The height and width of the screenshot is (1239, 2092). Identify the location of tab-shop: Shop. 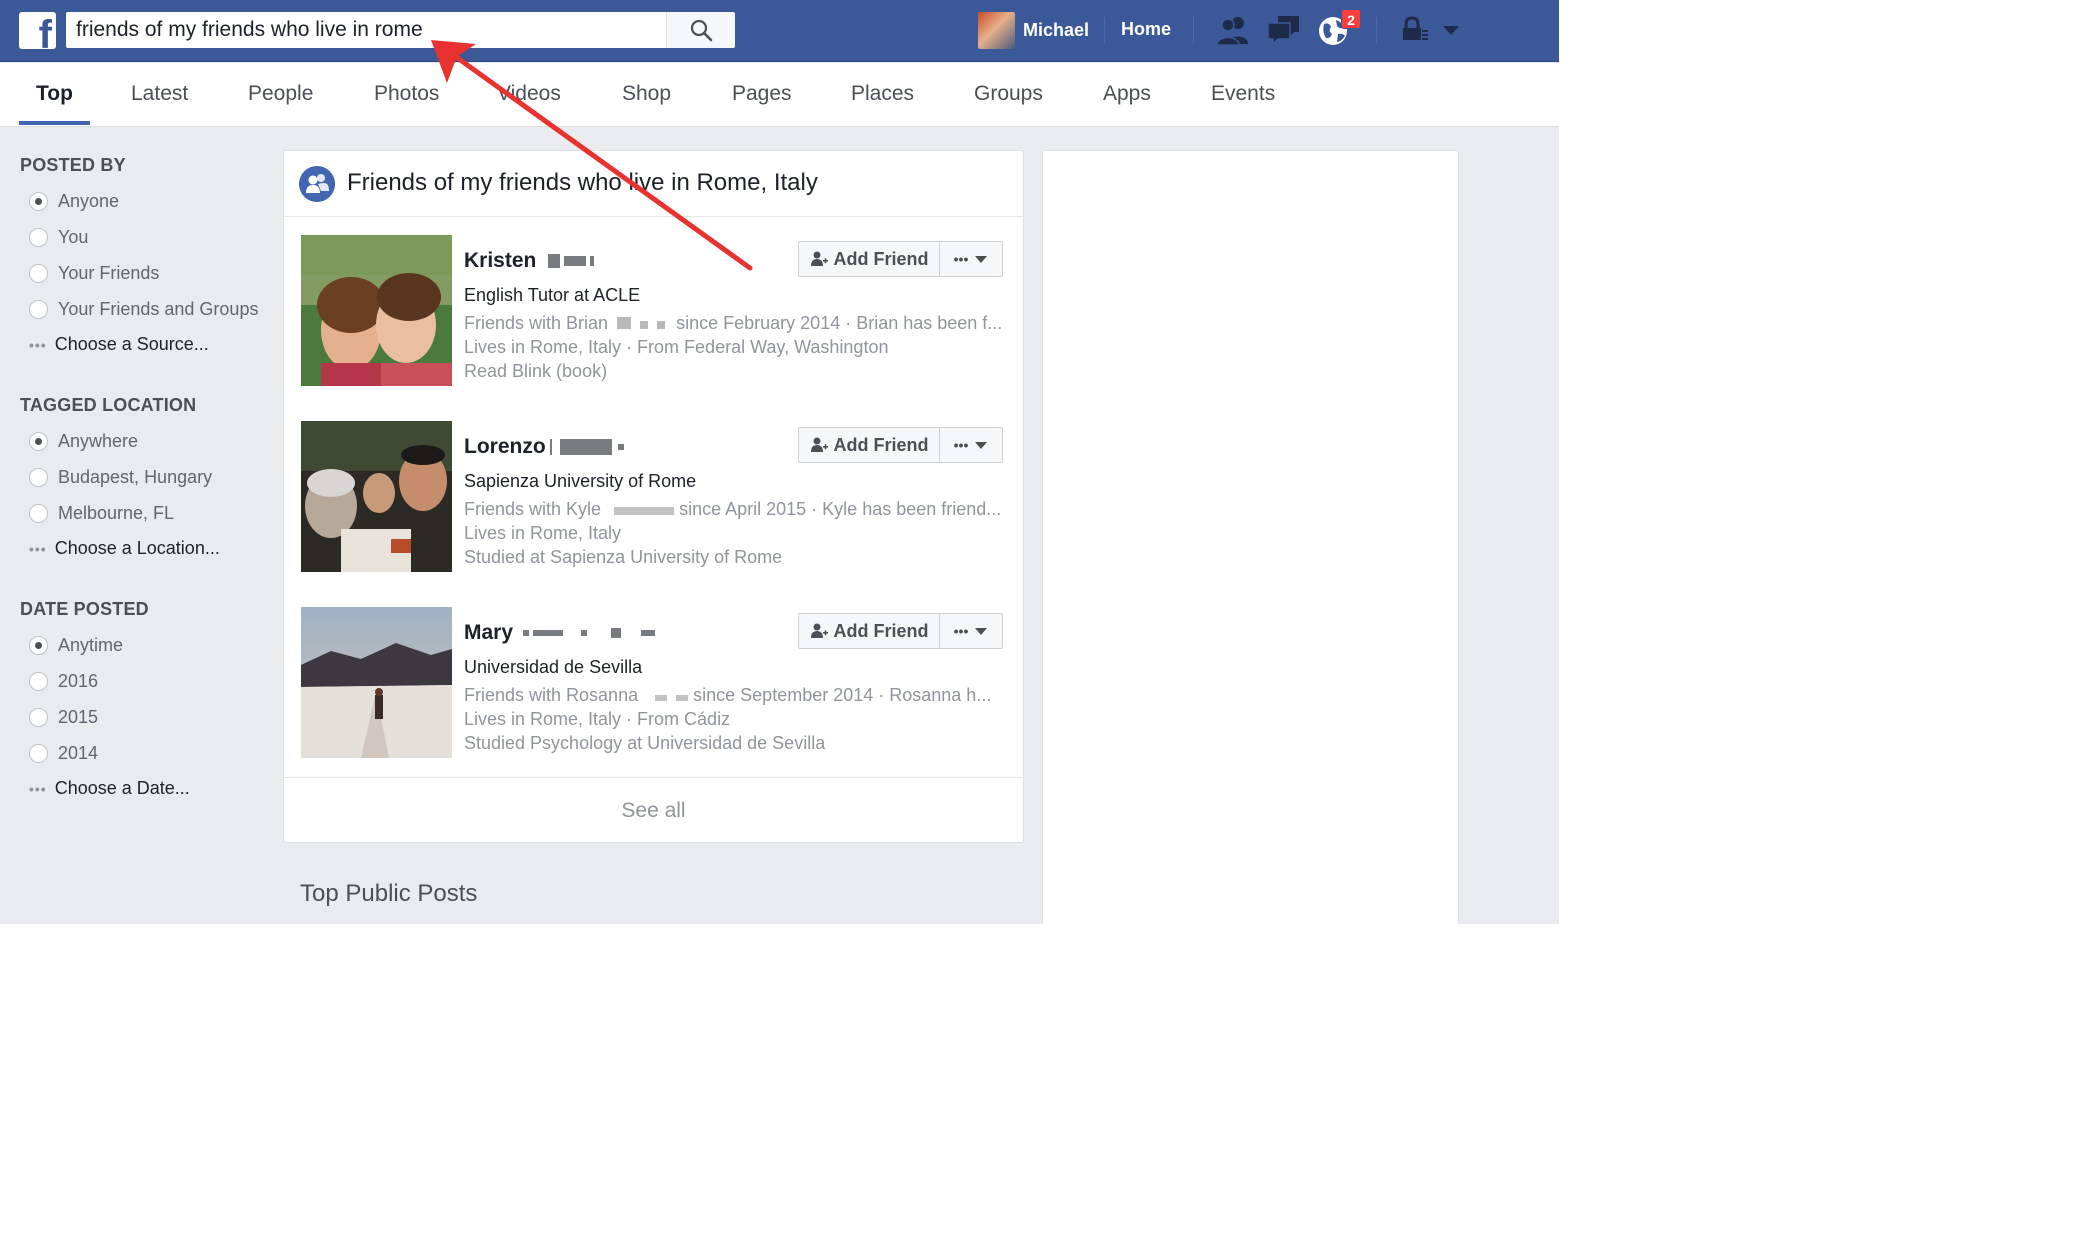
(646, 104).